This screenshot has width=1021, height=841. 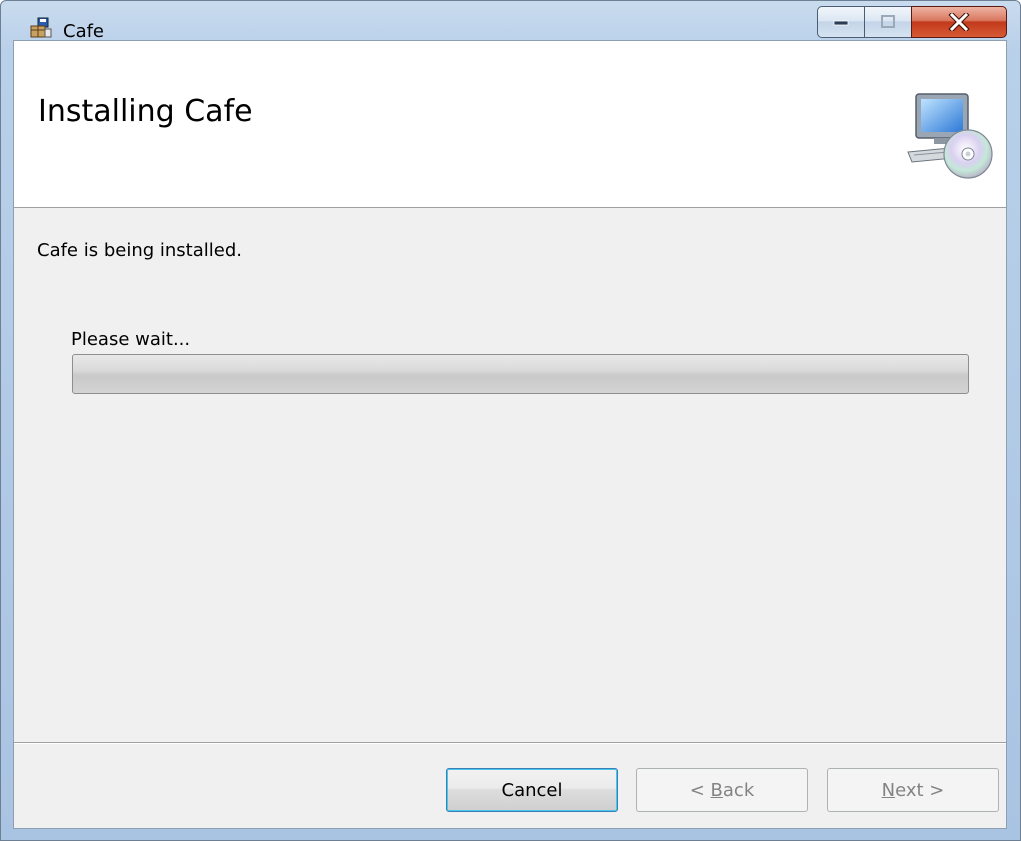 I want to click on install-status-text: Cafe is being installed., so click(x=139, y=250).